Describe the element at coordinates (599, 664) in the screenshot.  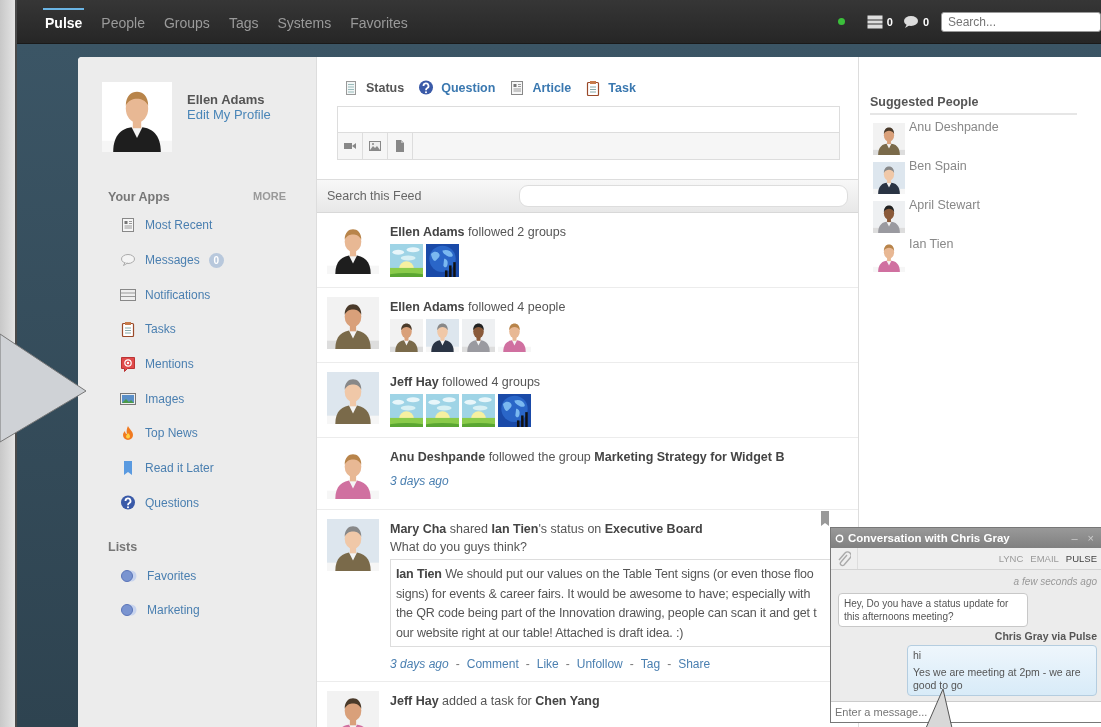
I see `action-link: Unfollow` at that location.